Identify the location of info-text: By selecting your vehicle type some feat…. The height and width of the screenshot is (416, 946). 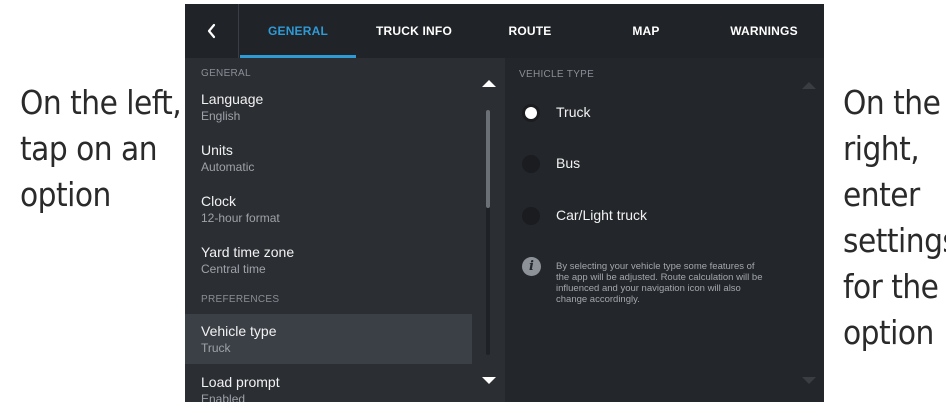
(659, 283).